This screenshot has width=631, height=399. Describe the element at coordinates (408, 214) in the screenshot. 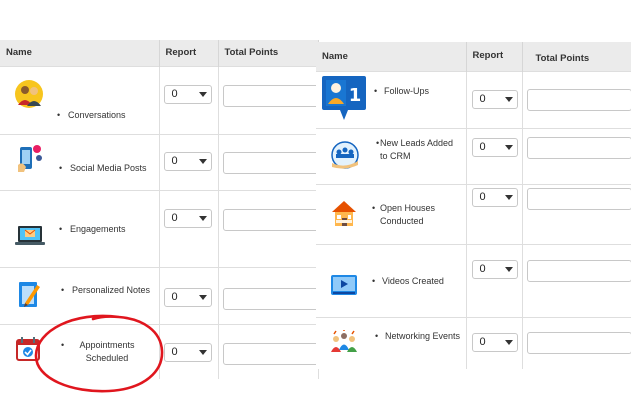

I see `item-label: Open Houses Conducted` at that location.